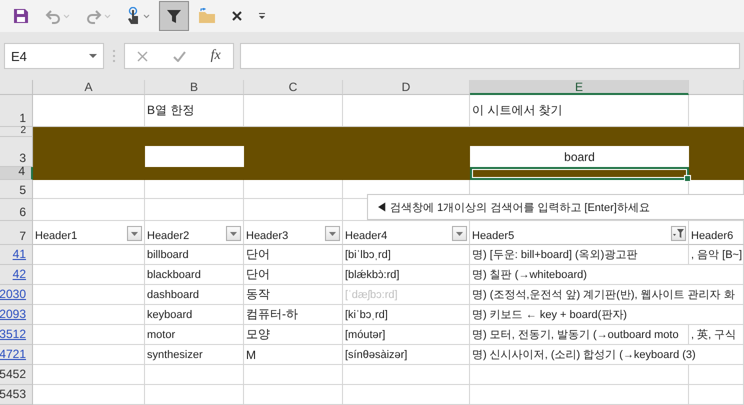 The width and height of the screenshot is (744, 405). Describe the element at coordinates (607, 315) in the screenshot. I see `table-cell: 명) 키보드 ← key + board(판자)` at that location.